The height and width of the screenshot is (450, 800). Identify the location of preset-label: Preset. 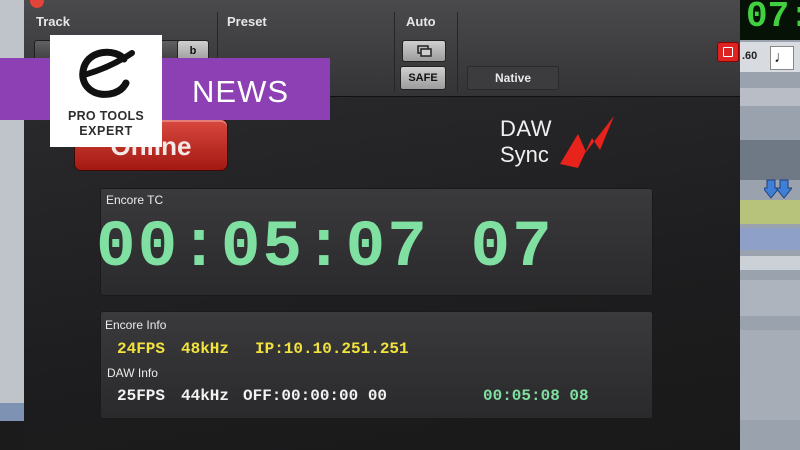
(247, 21).